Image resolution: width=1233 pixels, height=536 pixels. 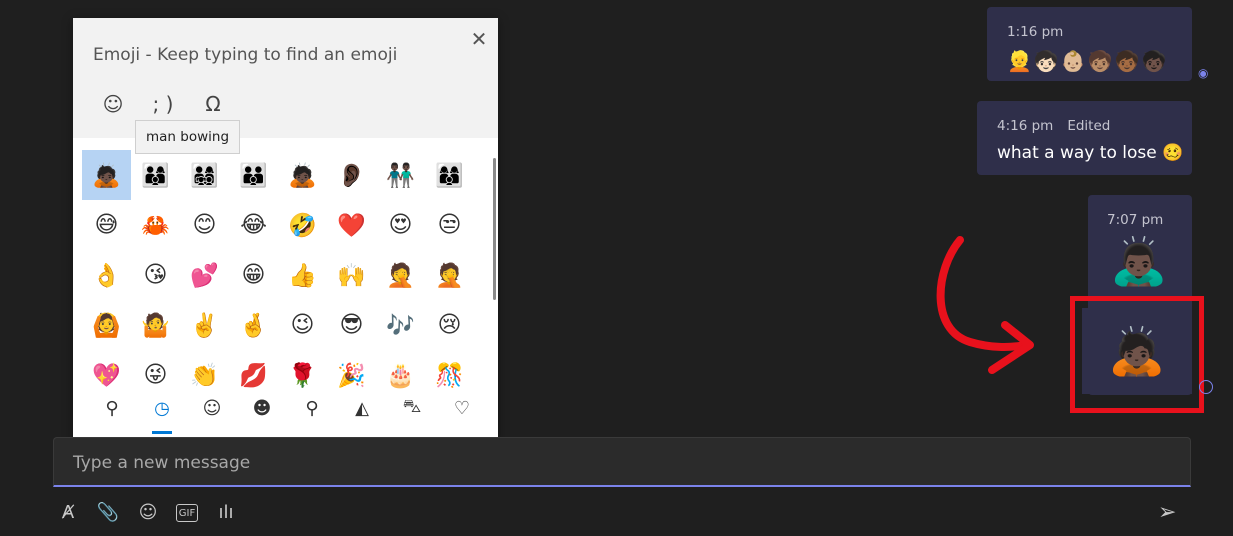 What do you see at coordinates (108, 512) in the screenshot?
I see `attach-icon: 📎` at bounding box center [108, 512].